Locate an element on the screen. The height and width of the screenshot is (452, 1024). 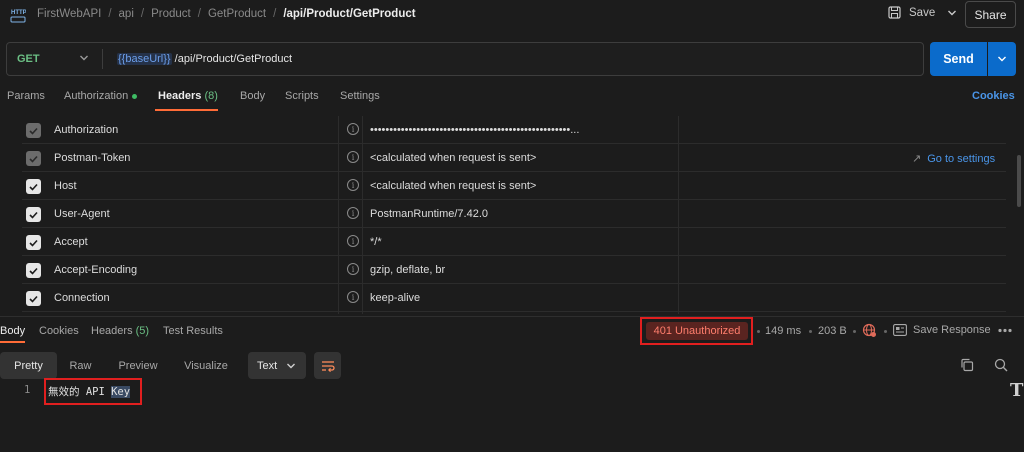
header-value: <calculated when request is sent> is located at coordinates (453, 186).